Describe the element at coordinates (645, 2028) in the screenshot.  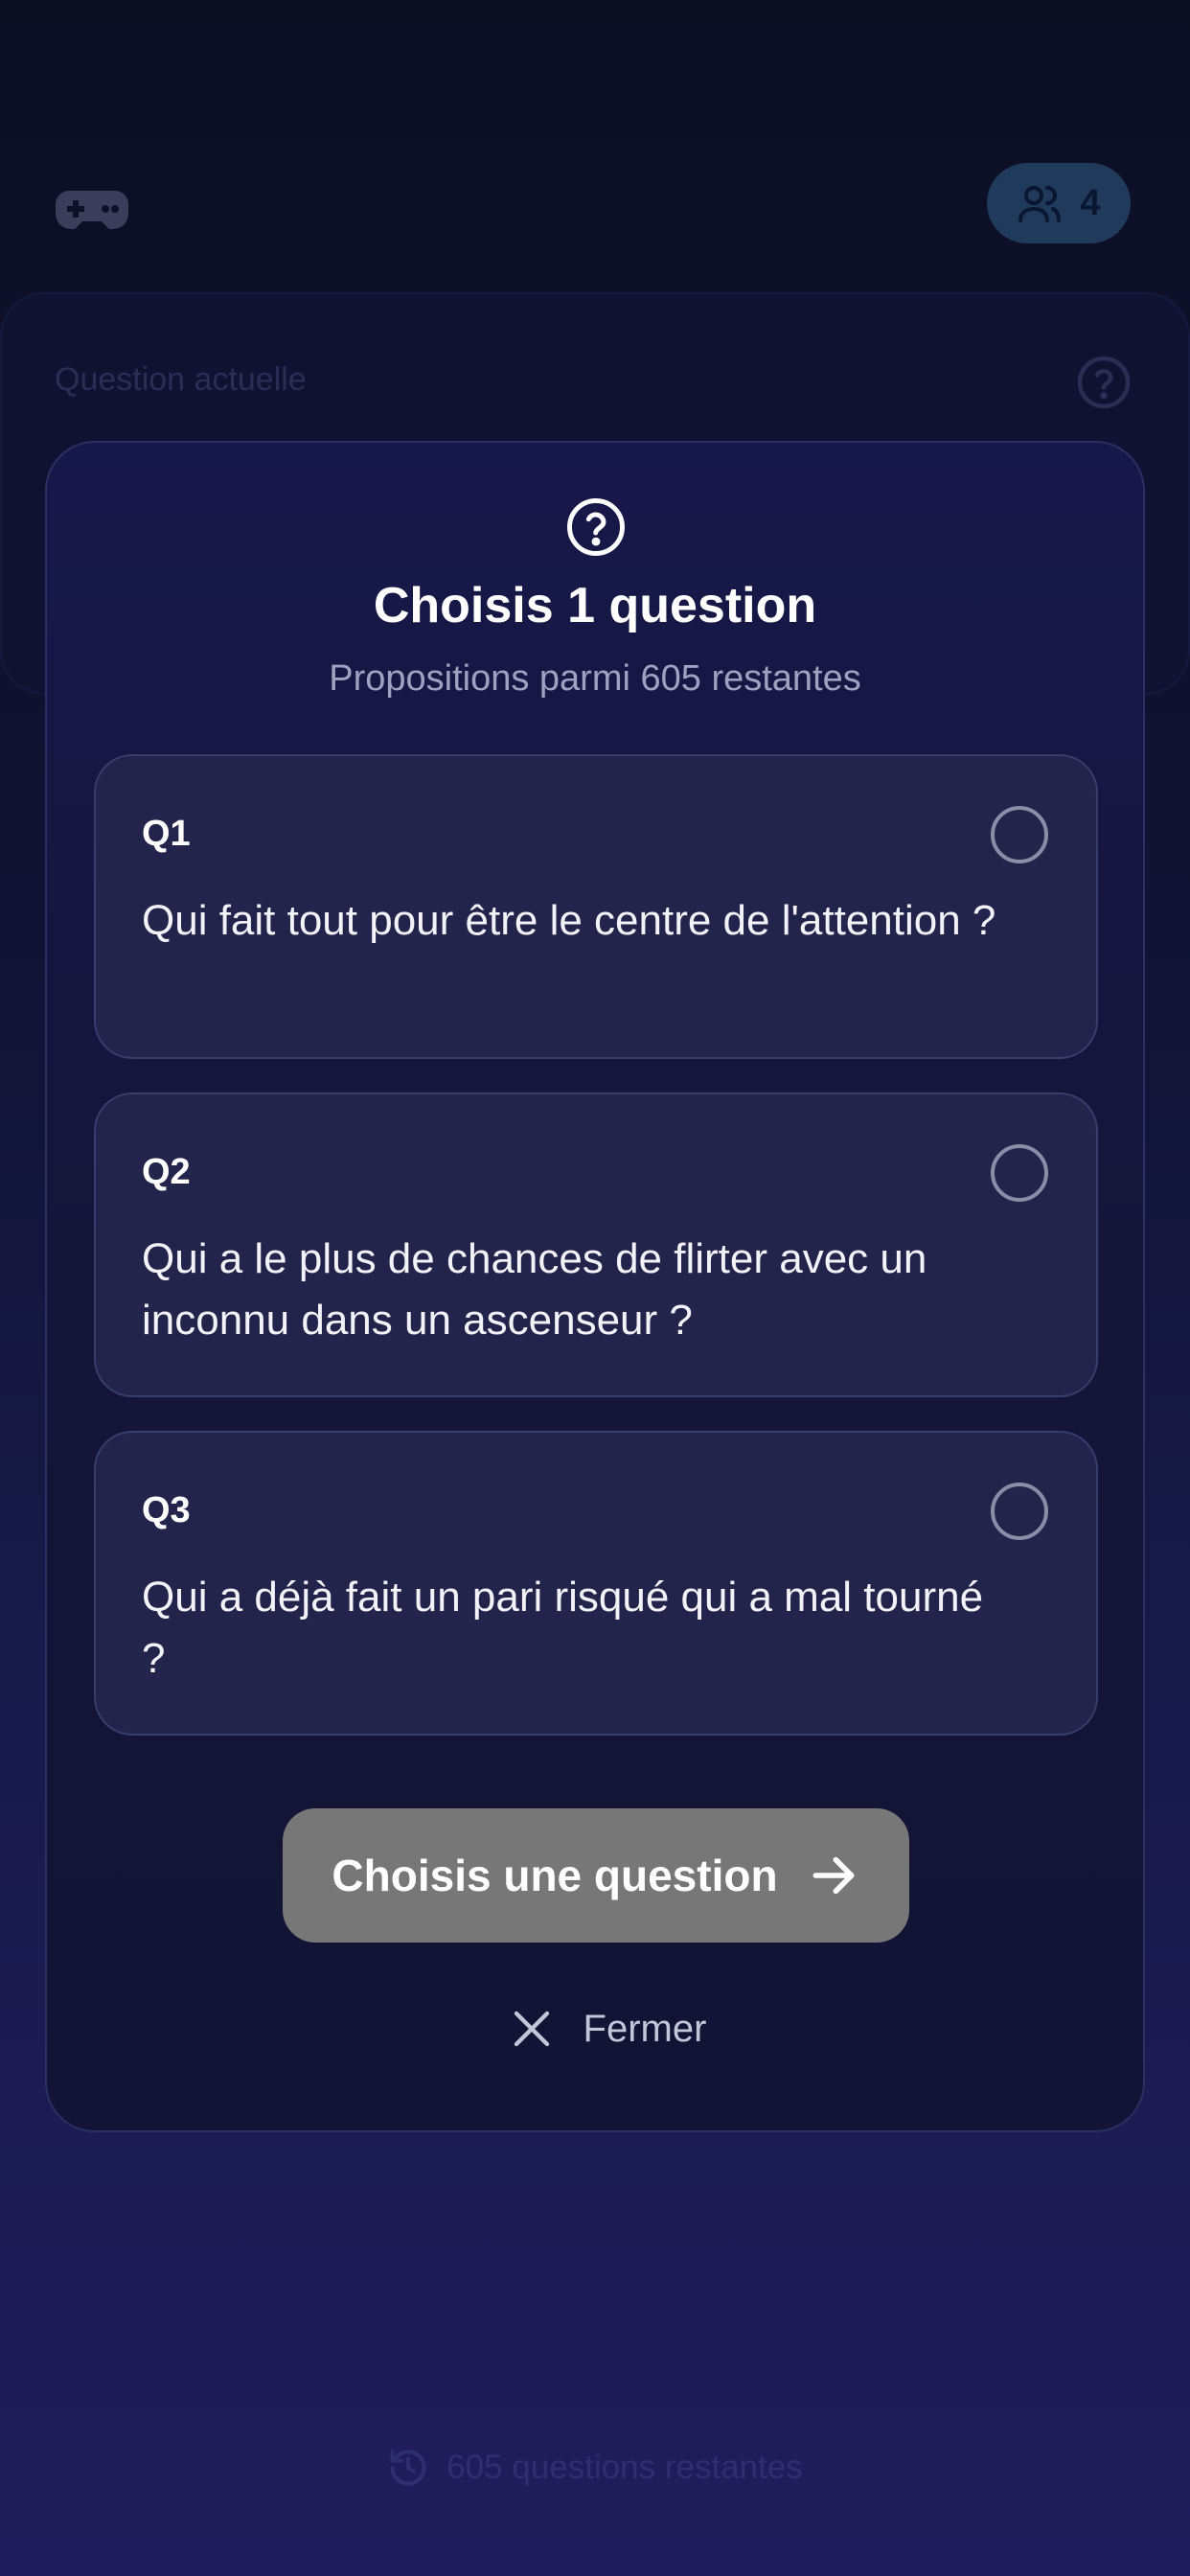
I see `close-label: Fermer` at that location.